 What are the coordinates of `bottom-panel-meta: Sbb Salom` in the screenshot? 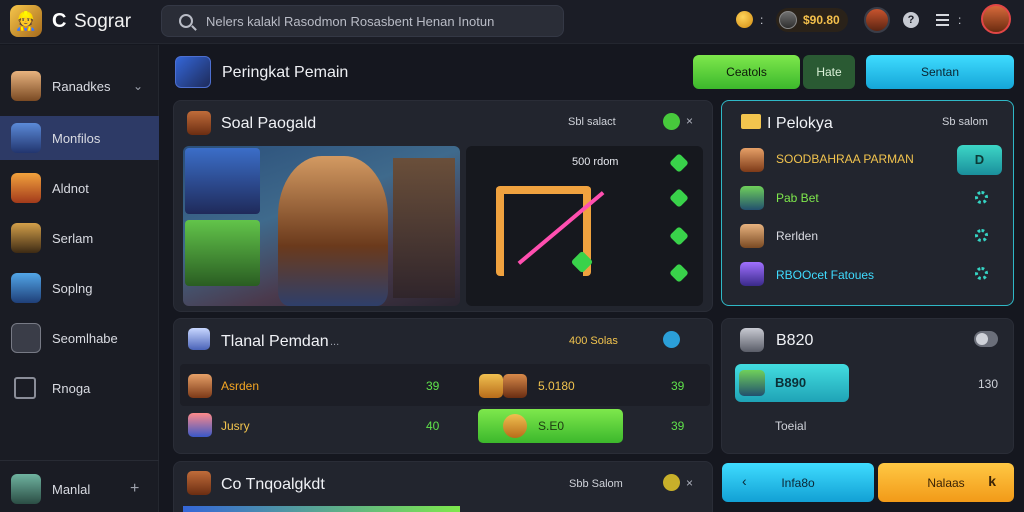 It's located at (596, 484).